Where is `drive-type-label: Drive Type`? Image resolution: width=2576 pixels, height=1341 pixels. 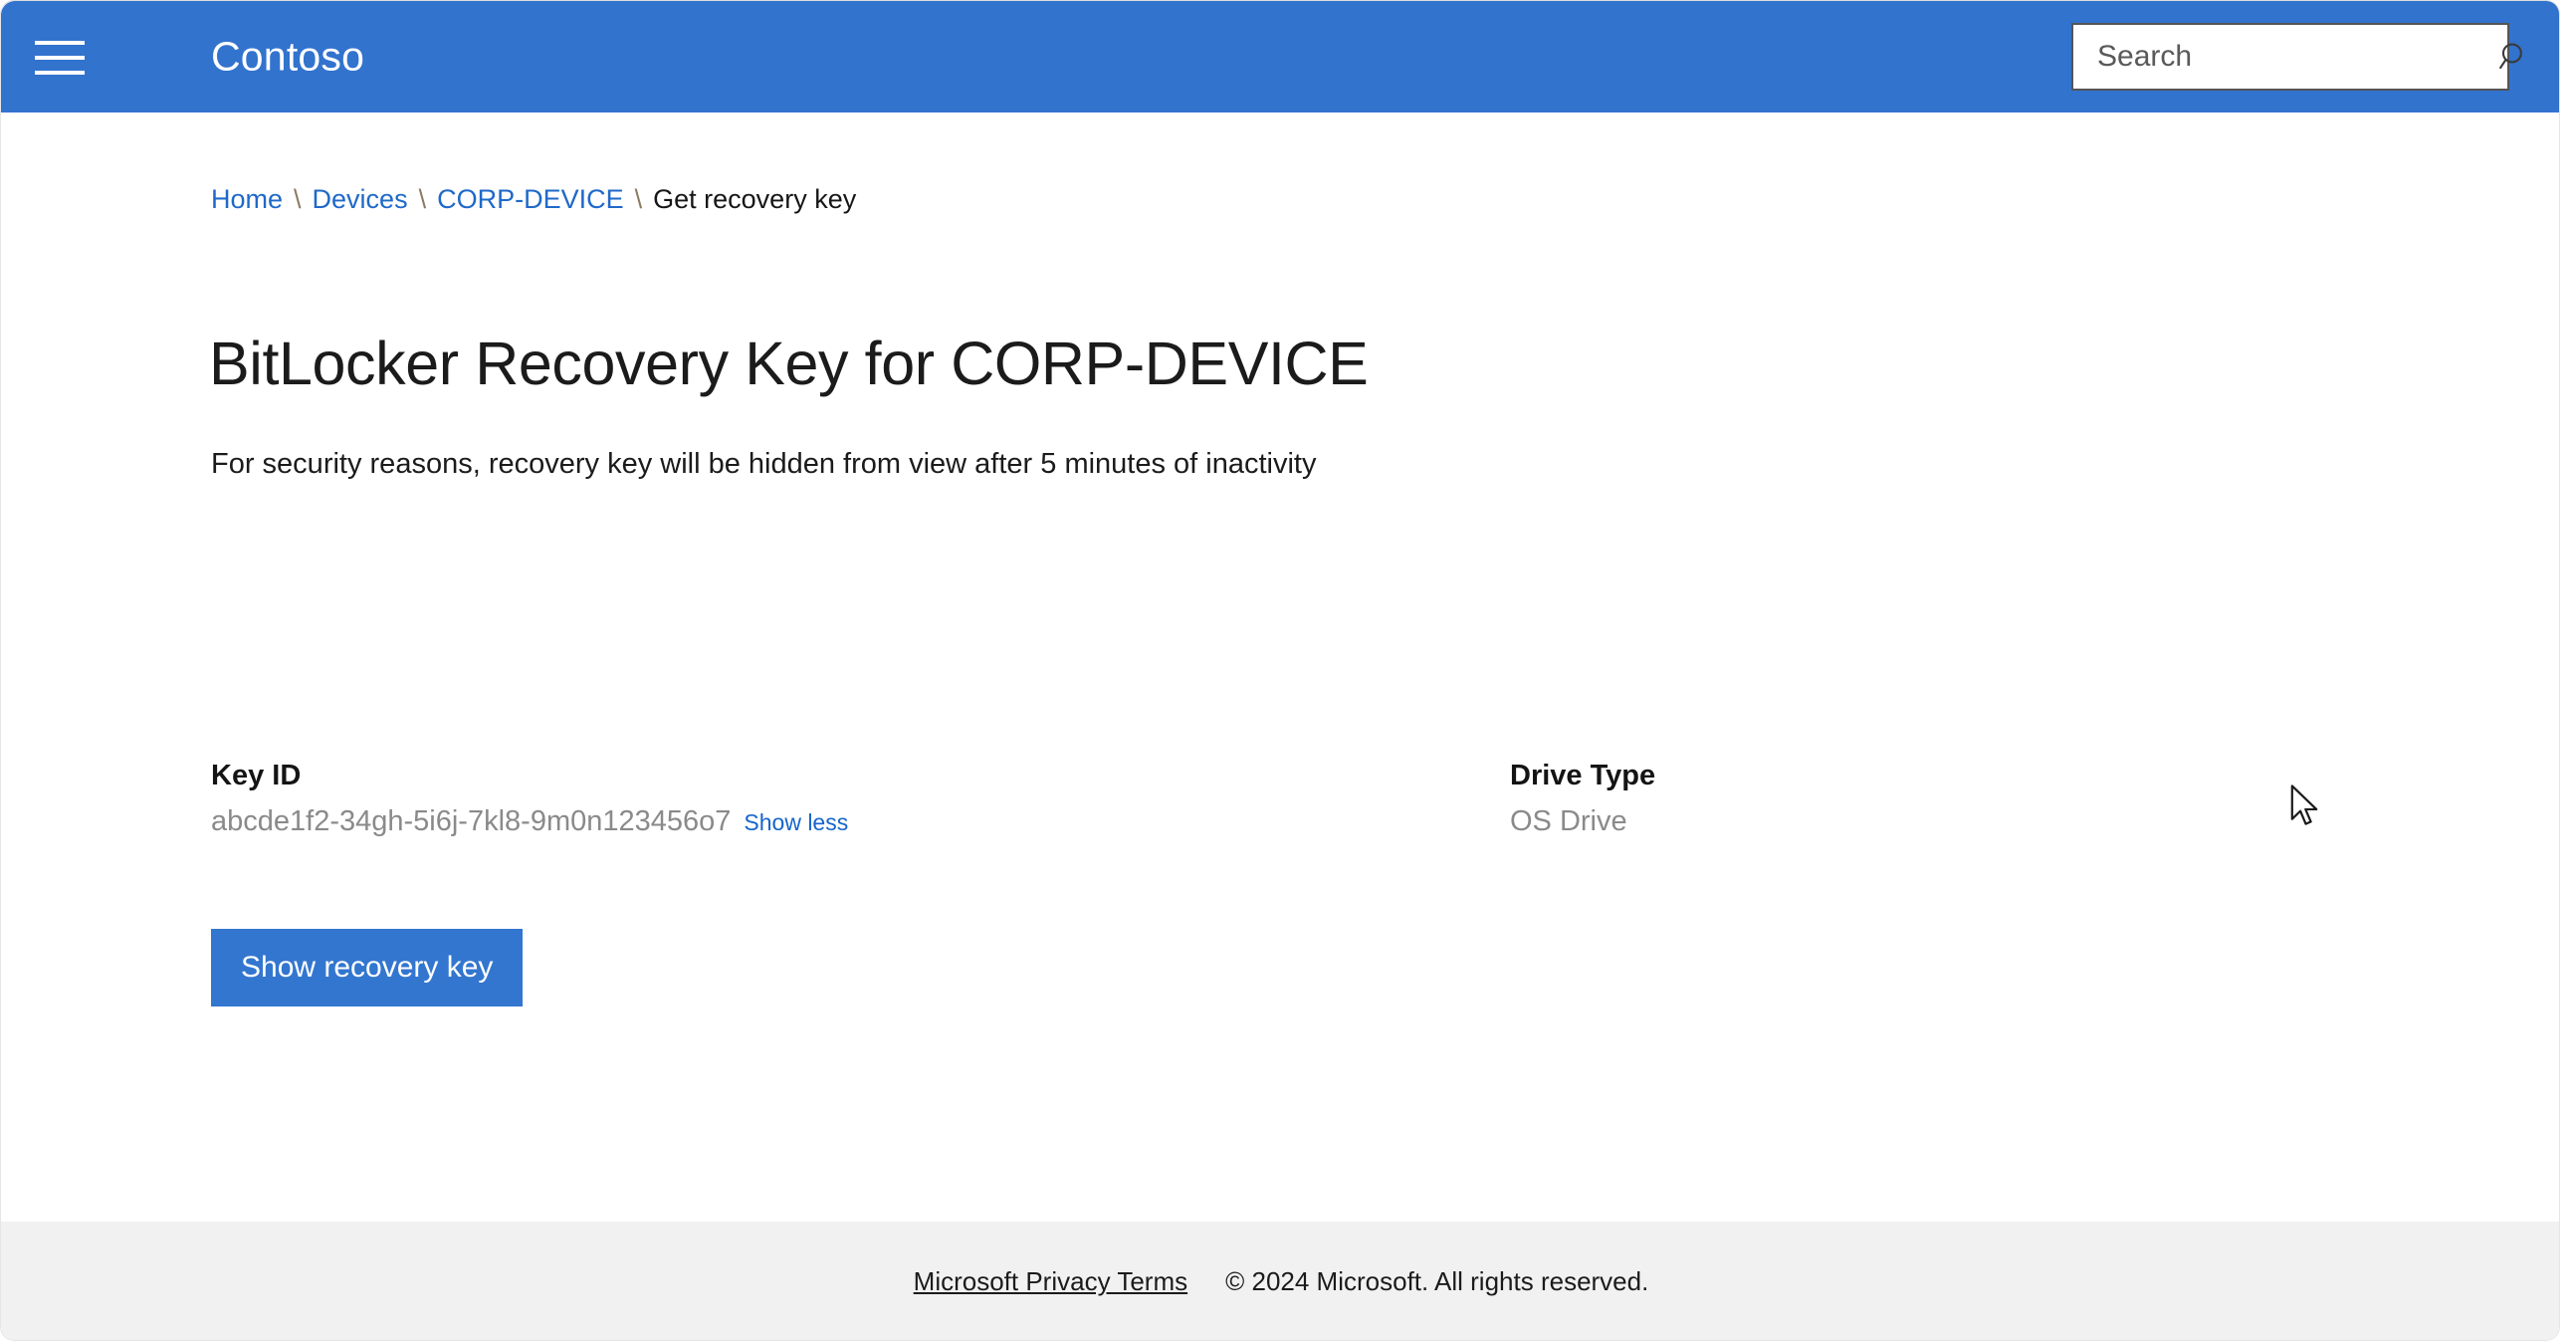 drive-type-label: Drive Type is located at coordinates (1583, 776).